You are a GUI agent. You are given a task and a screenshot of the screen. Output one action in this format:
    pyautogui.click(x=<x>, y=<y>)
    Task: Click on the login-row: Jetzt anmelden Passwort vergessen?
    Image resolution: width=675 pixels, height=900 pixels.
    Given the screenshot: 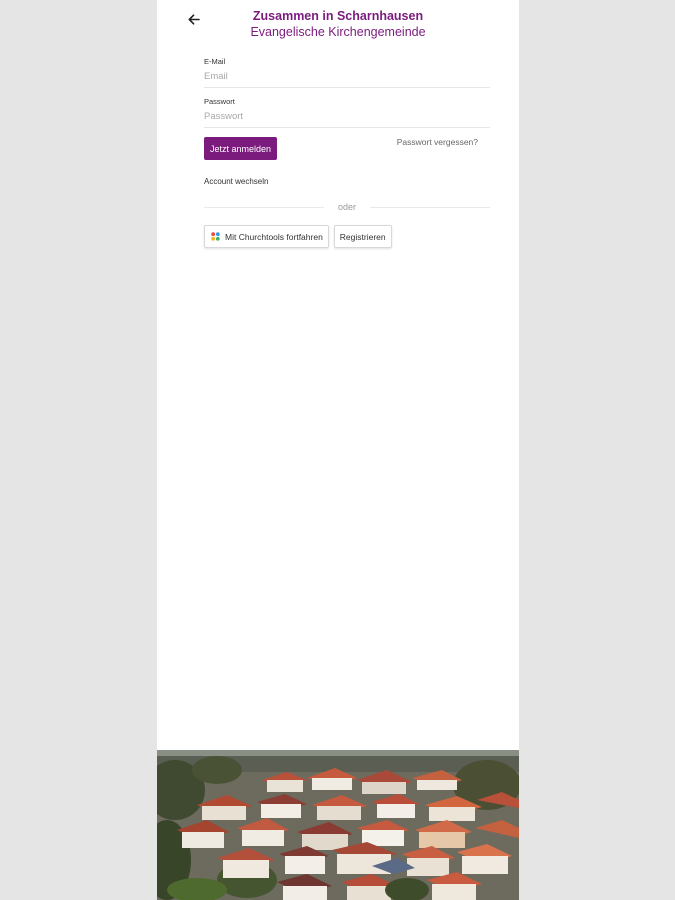 What is the action you would take?
    pyautogui.click(x=347, y=150)
    